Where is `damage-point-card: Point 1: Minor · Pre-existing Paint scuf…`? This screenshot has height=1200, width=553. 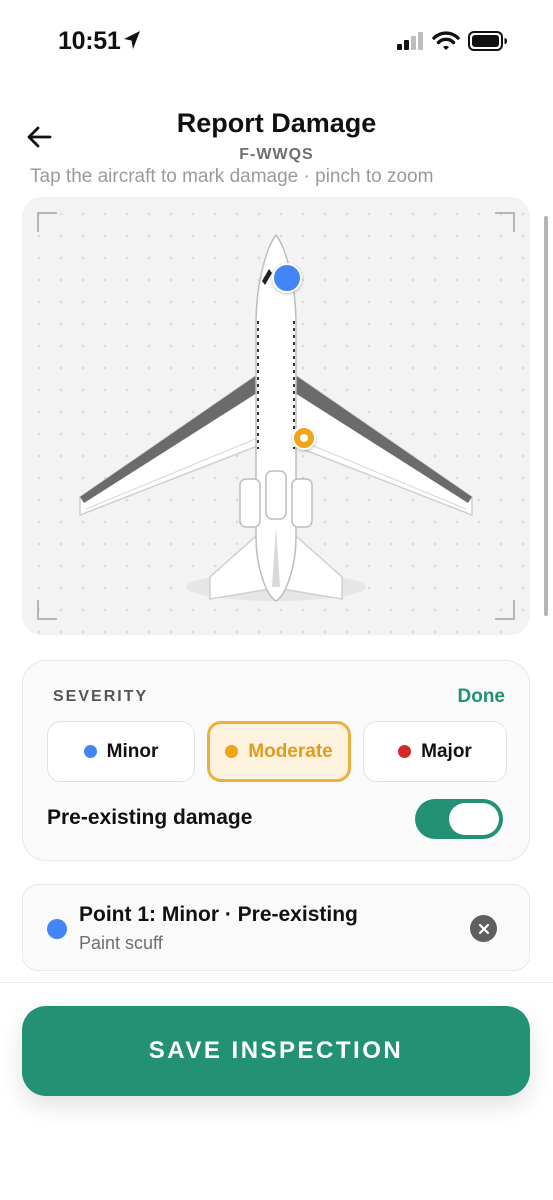 damage-point-card: Point 1: Minor · Pre-existing Paint scuf… is located at coordinates (276, 927).